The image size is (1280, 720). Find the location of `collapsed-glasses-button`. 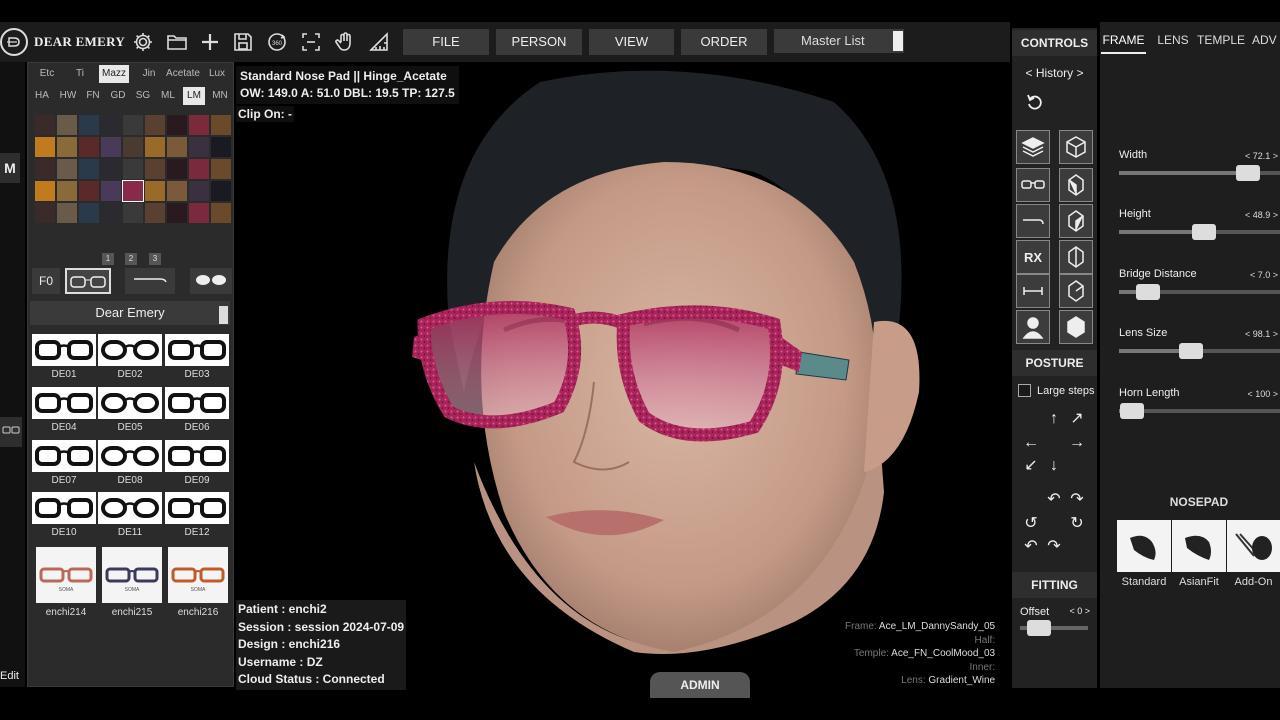

collapsed-glasses-button is located at coordinates (11, 432).